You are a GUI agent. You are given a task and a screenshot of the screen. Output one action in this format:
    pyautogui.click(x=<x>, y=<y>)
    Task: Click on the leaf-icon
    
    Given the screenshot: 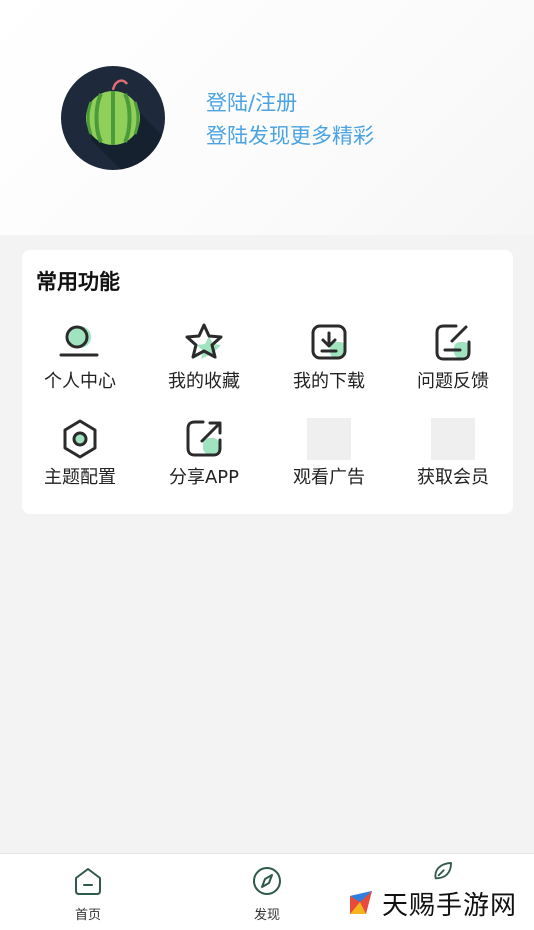 What is the action you would take?
    pyautogui.click(x=443, y=871)
    